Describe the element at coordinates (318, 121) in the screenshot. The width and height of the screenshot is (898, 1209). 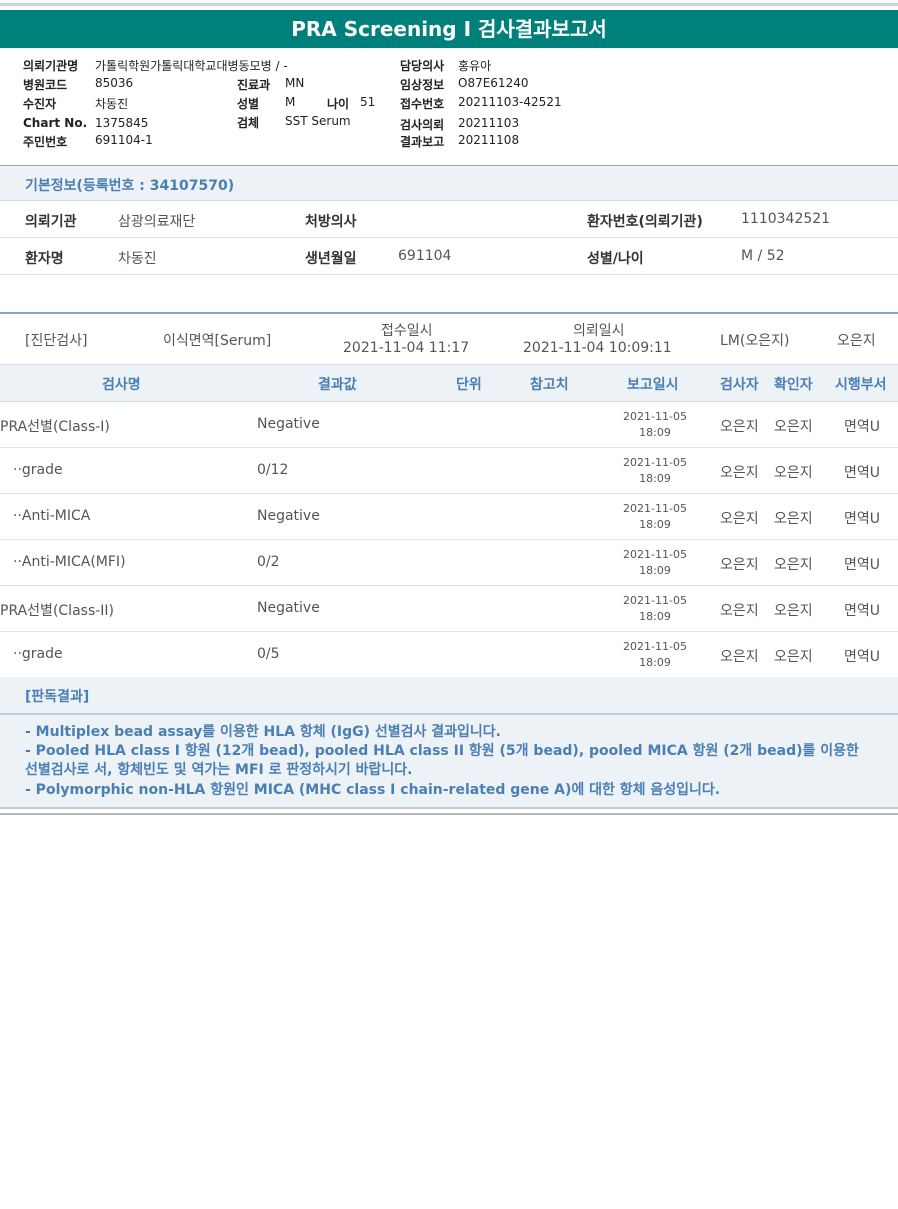
I see `specimen-value: SST Serum` at that location.